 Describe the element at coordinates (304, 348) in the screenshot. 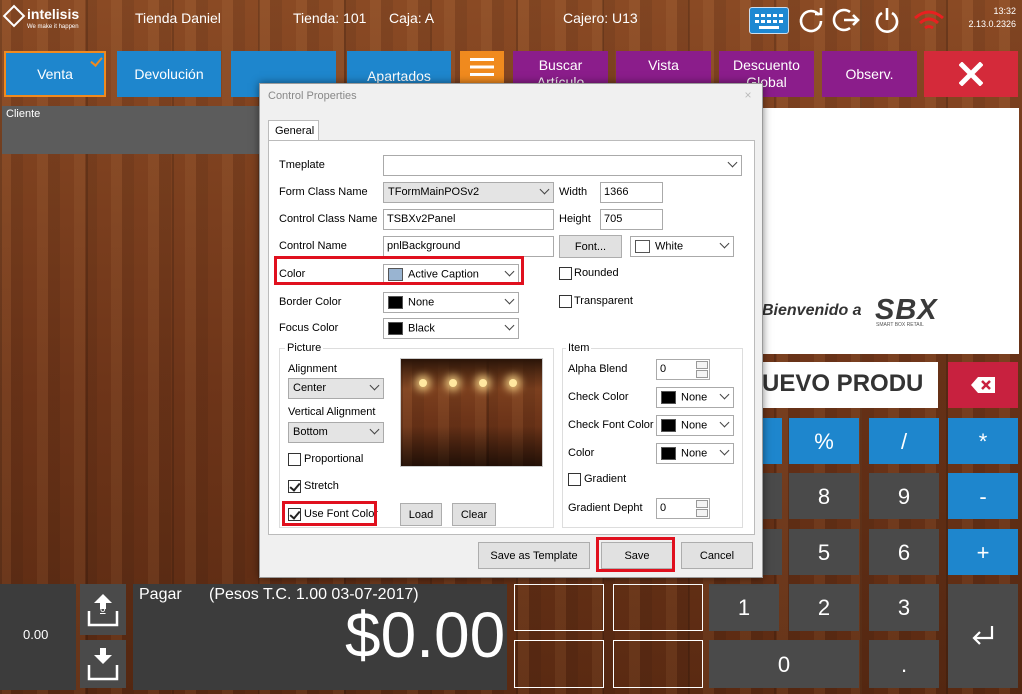

I see `picture-group-title: Picture` at that location.